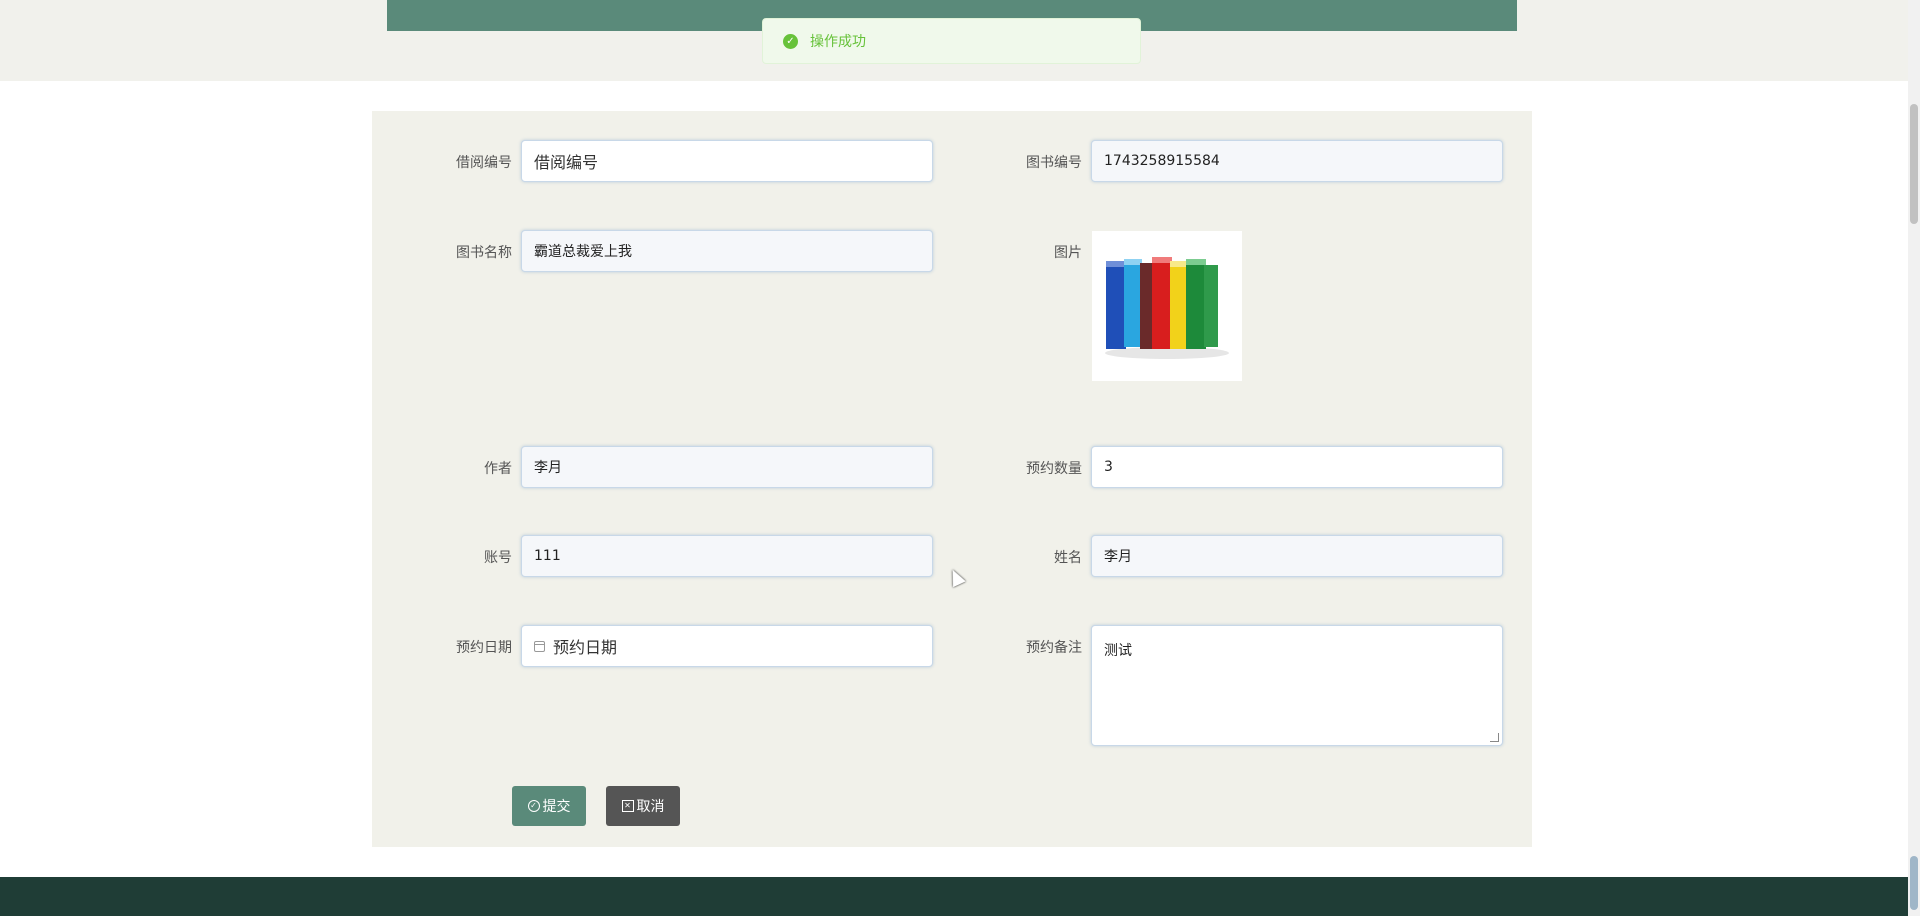 Image resolution: width=1920 pixels, height=916 pixels. I want to click on borrow-no-placeholder: 借阅编号, so click(566, 162).